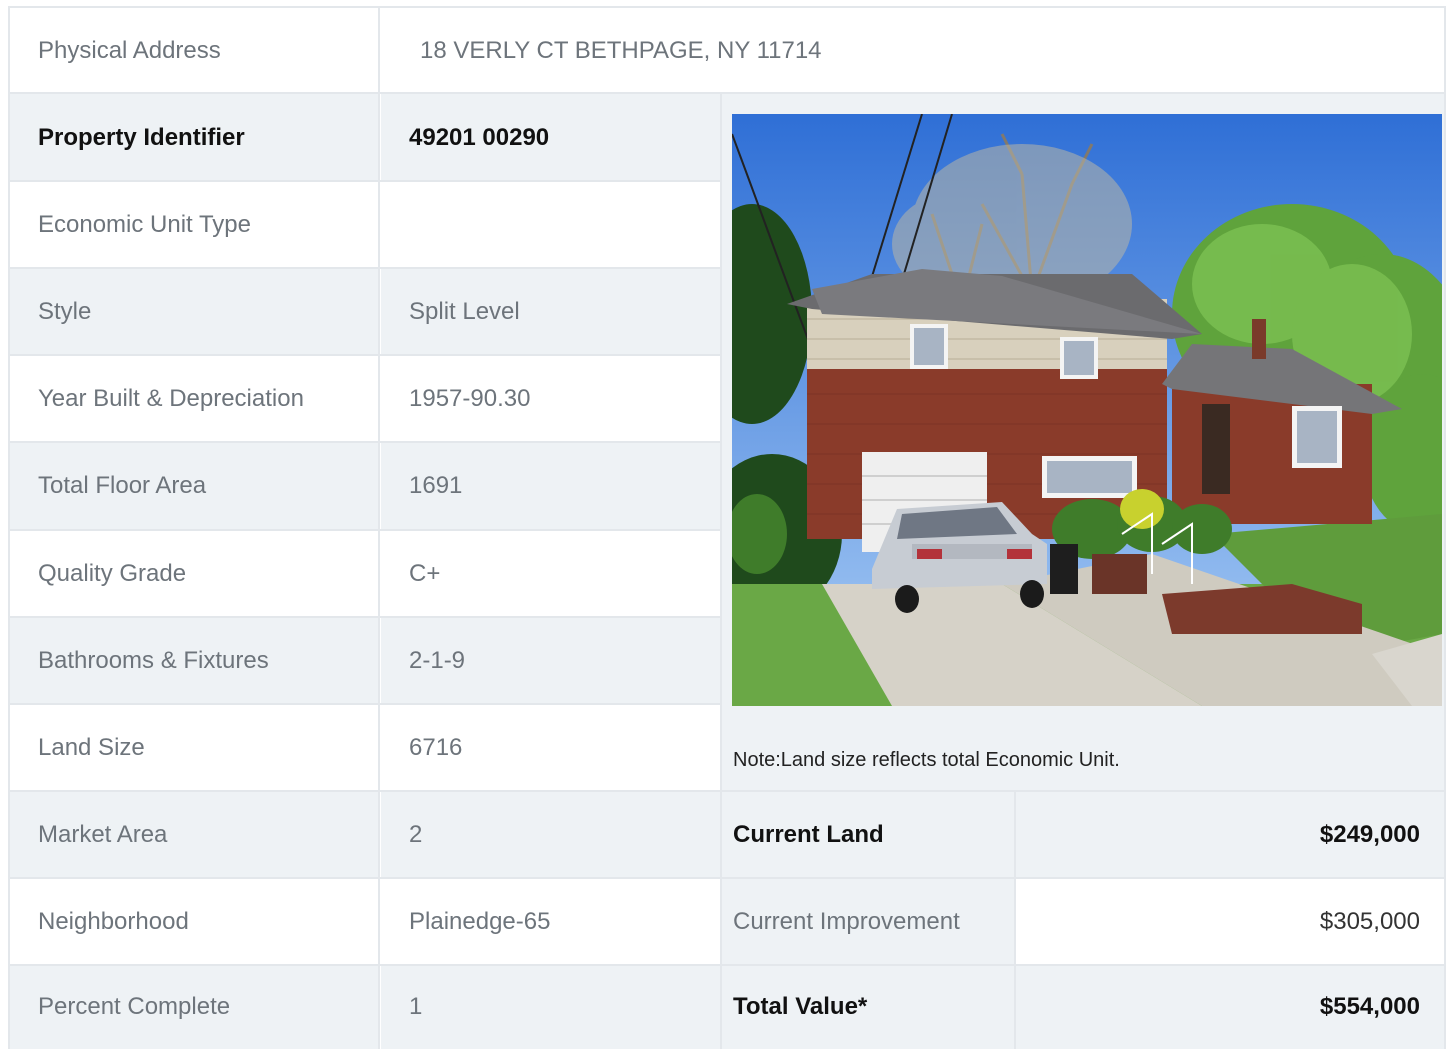 The height and width of the screenshot is (1049, 1450). I want to click on current-improvement-value: $305,000, so click(1369, 921).